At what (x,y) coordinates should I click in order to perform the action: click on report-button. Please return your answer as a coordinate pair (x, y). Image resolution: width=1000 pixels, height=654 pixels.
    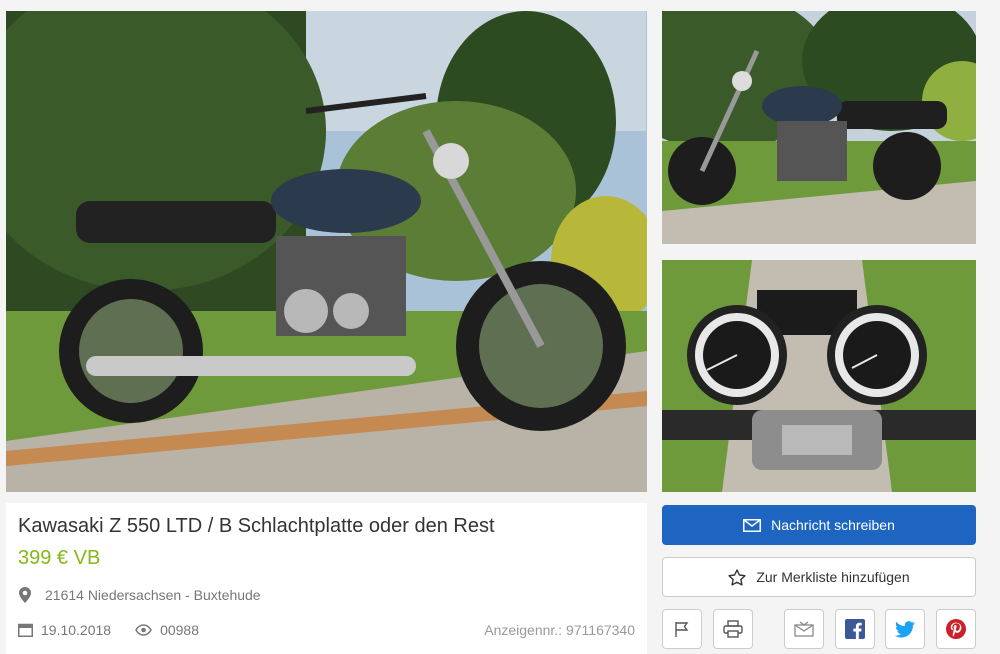
    Looking at the image, I should click on (682, 629).